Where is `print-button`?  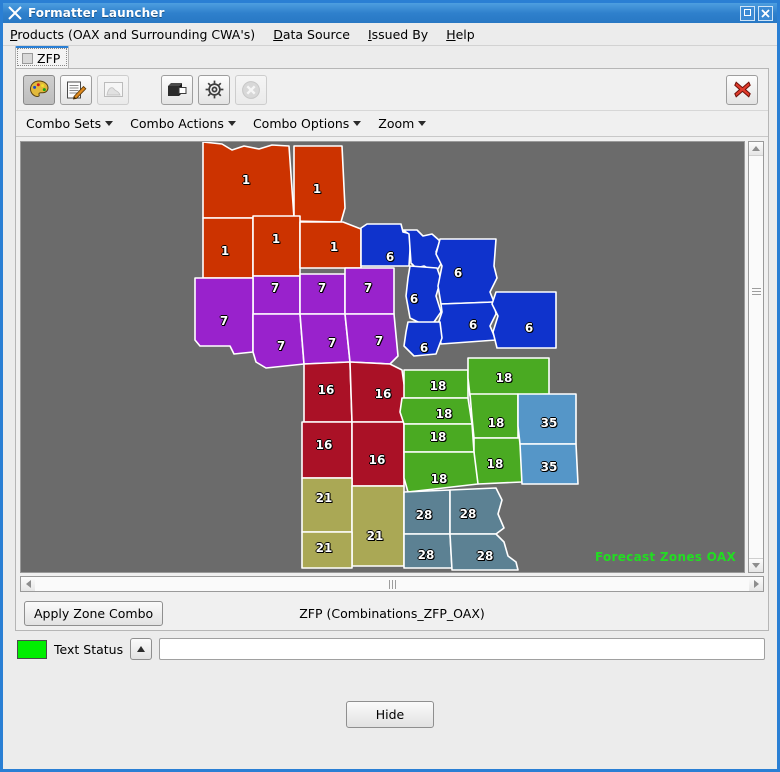
print-button is located at coordinates (177, 89).